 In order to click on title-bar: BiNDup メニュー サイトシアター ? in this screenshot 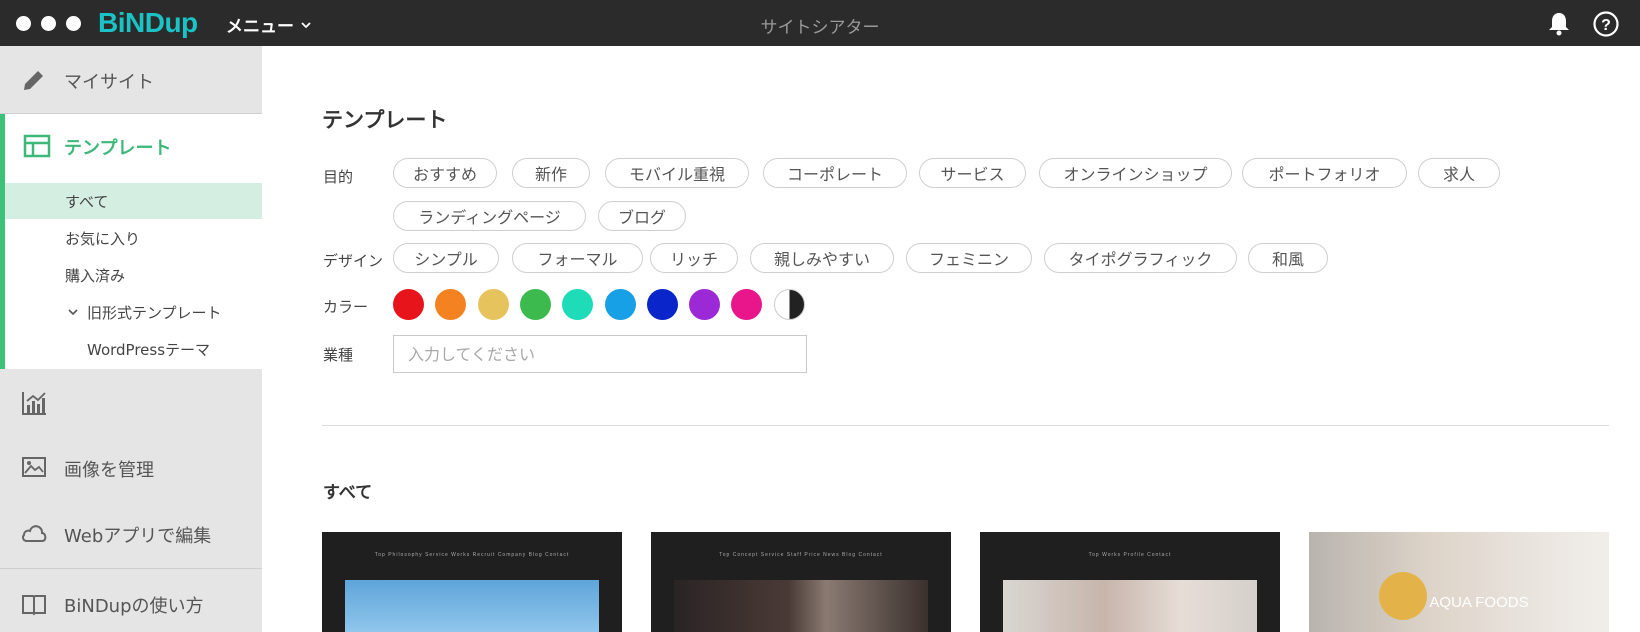, I will do `click(820, 23)`.